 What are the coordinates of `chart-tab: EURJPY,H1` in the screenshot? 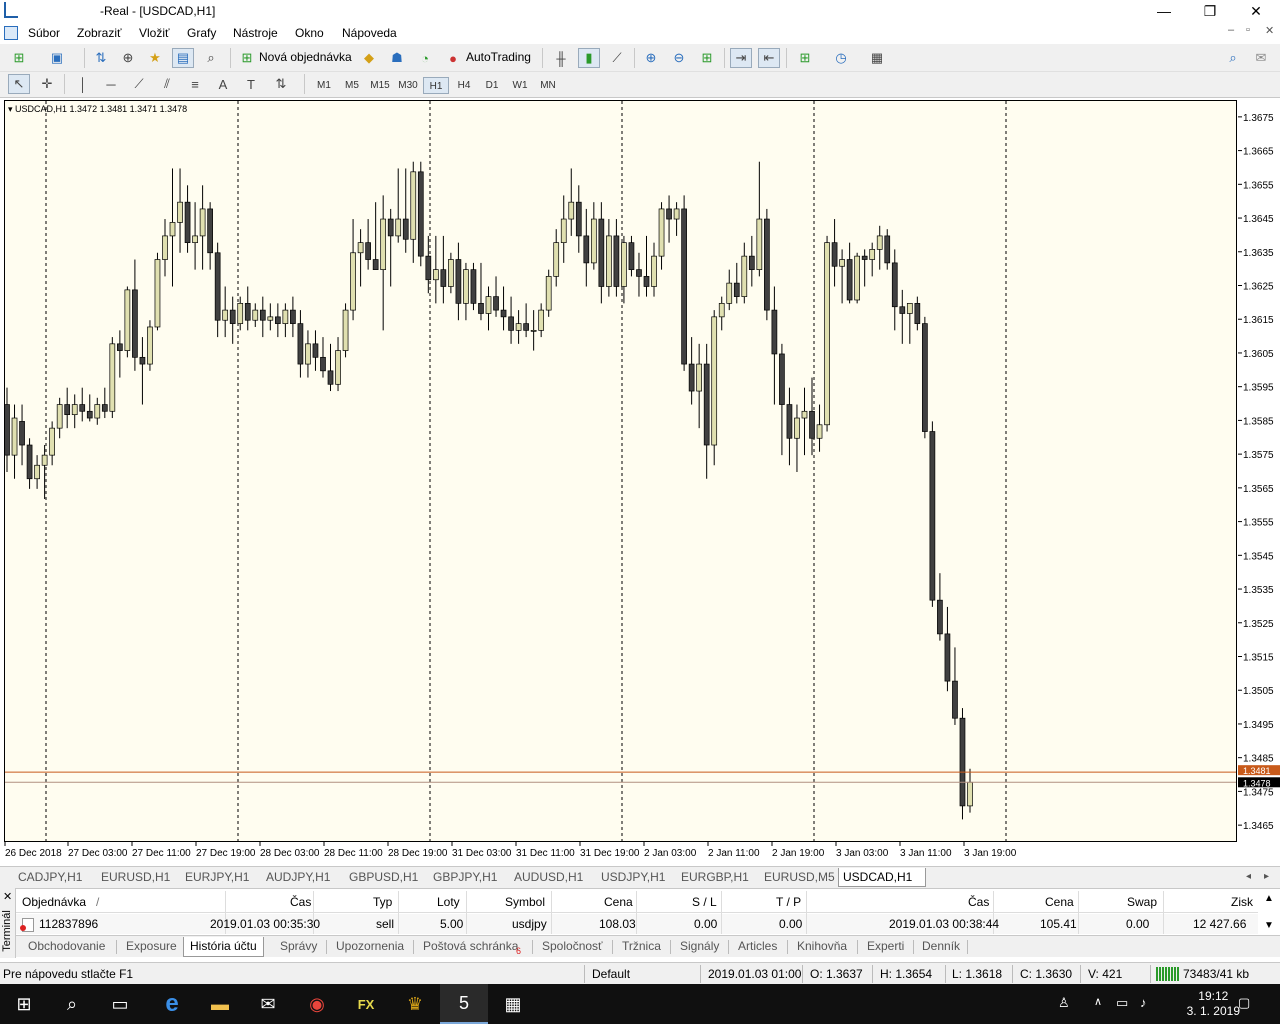 It's located at (217, 877).